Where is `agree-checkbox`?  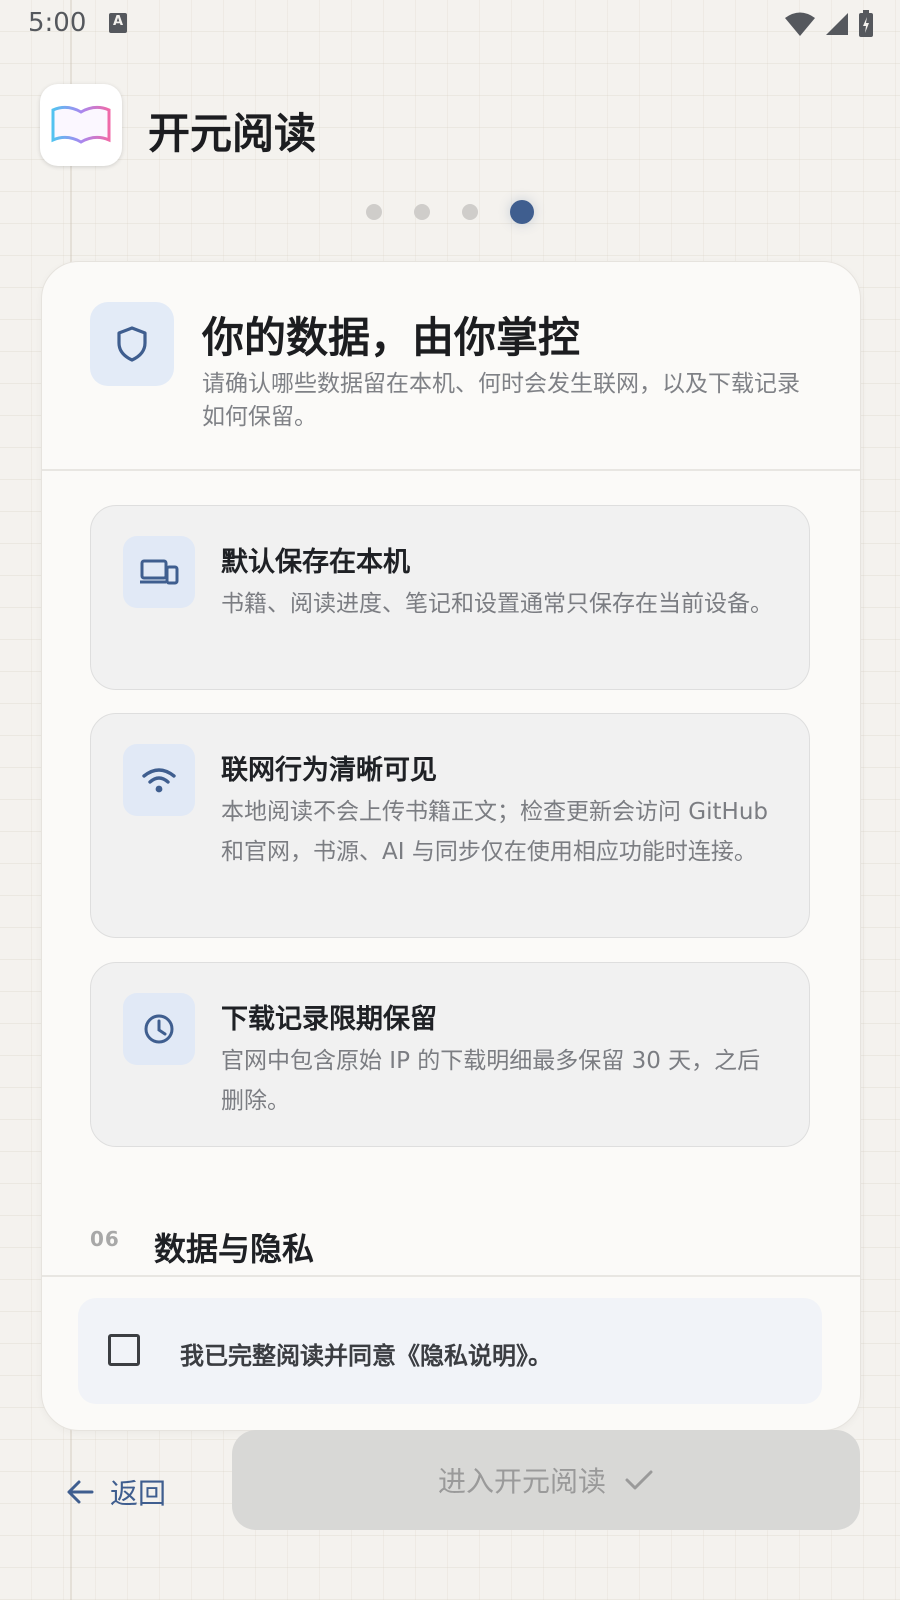
agree-checkbox is located at coordinates (124, 1350).